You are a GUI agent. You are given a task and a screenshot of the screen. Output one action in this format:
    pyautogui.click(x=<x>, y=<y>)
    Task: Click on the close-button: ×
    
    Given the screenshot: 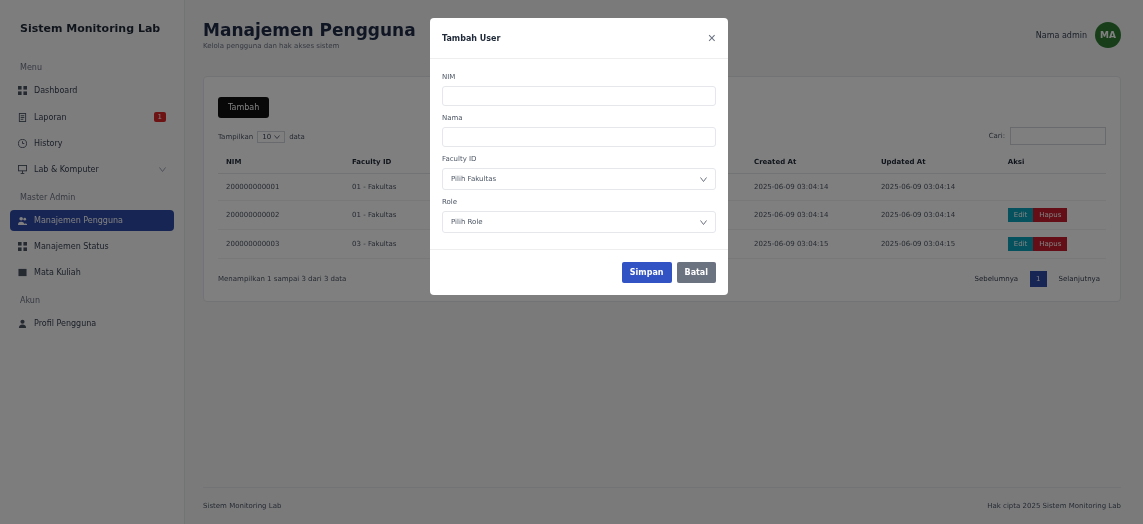 What is the action you would take?
    pyautogui.click(x=711, y=38)
    